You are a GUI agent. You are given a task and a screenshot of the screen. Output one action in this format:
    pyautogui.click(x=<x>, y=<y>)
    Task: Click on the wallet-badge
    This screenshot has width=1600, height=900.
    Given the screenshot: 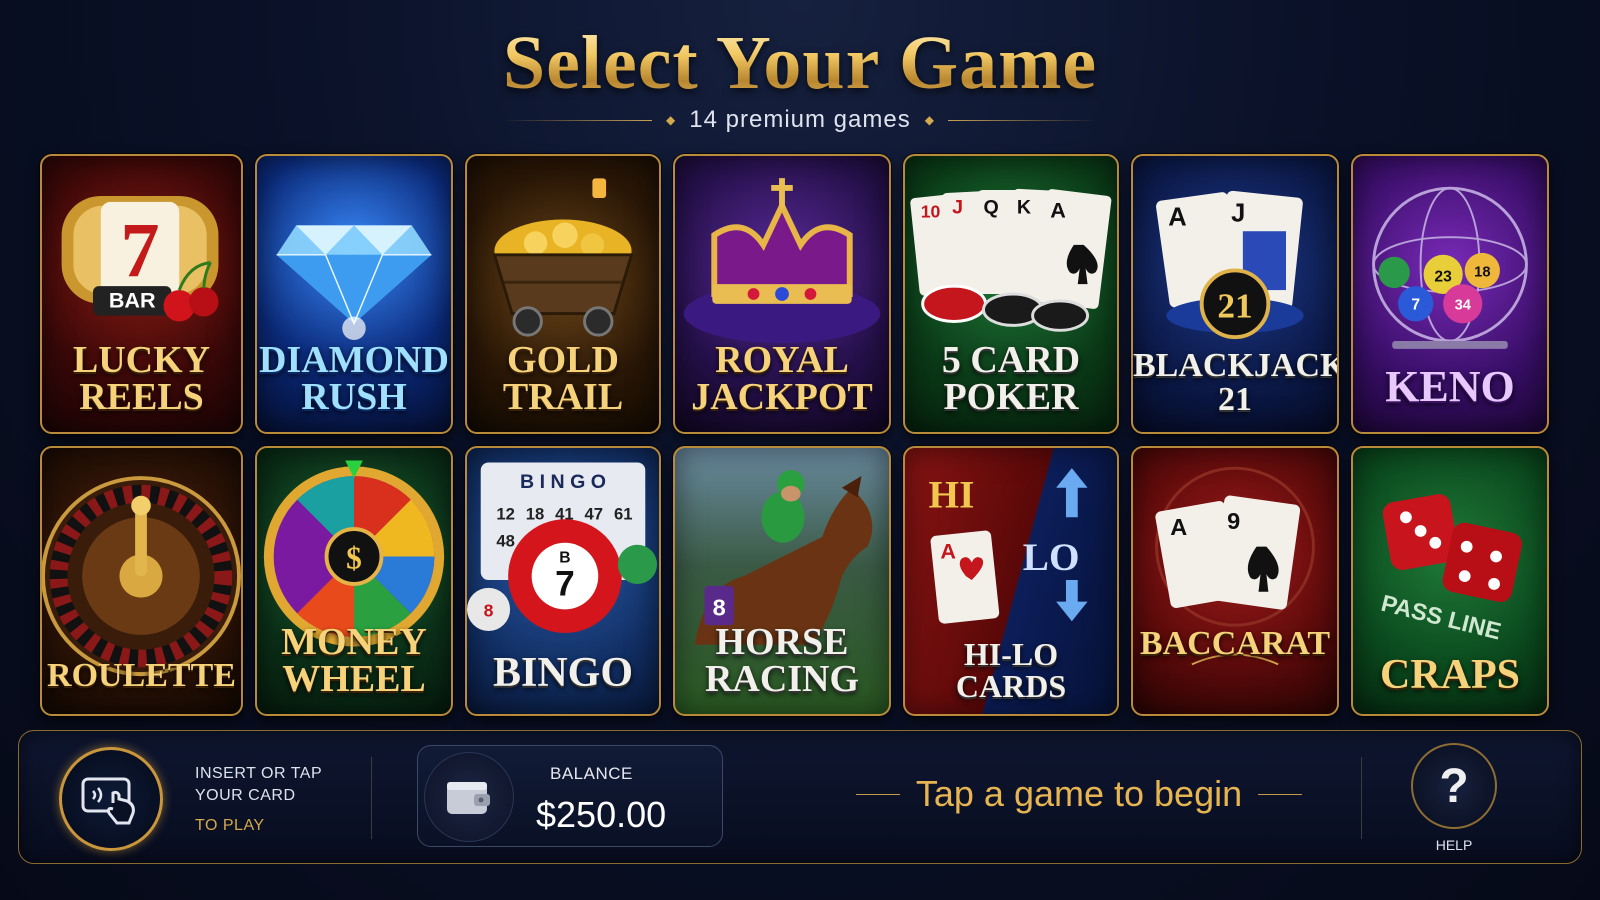 What is the action you would take?
    pyautogui.click(x=469, y=797)
    